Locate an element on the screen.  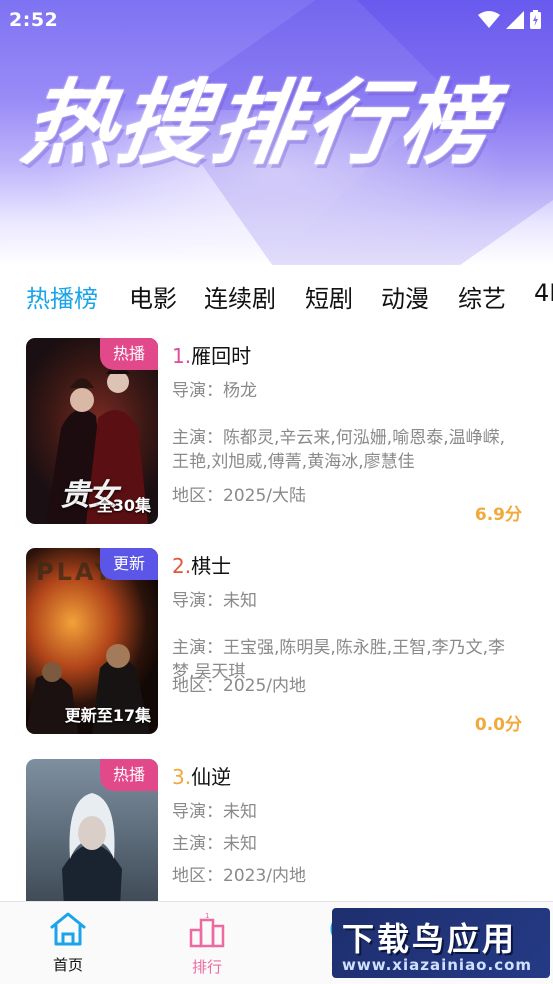
title-text: 雁回时 is located at coordinates (221, 356).